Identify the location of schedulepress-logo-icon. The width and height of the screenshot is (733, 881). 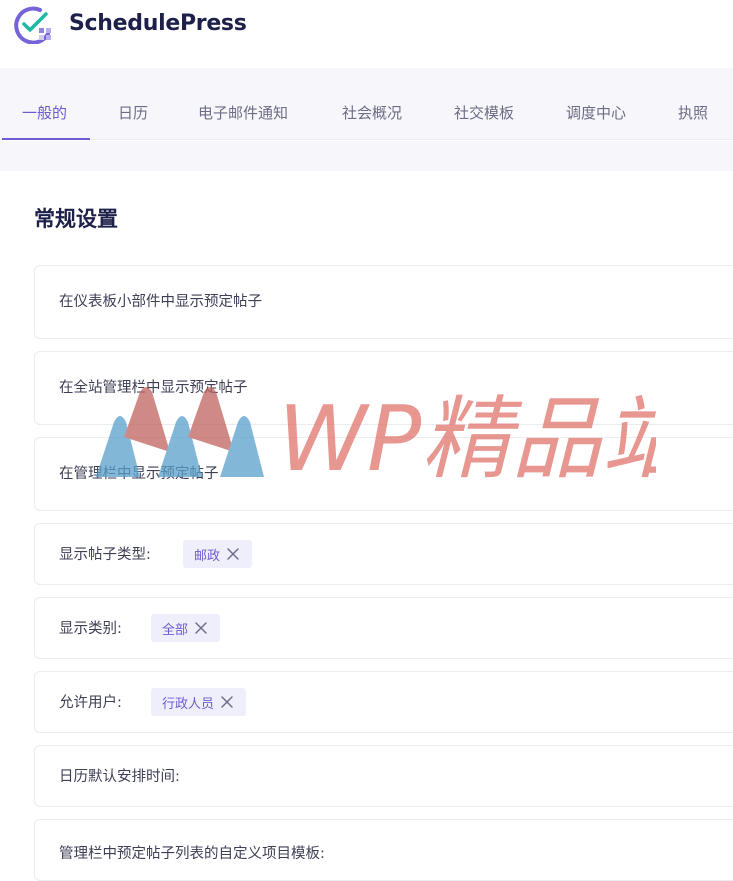
(32, 25).